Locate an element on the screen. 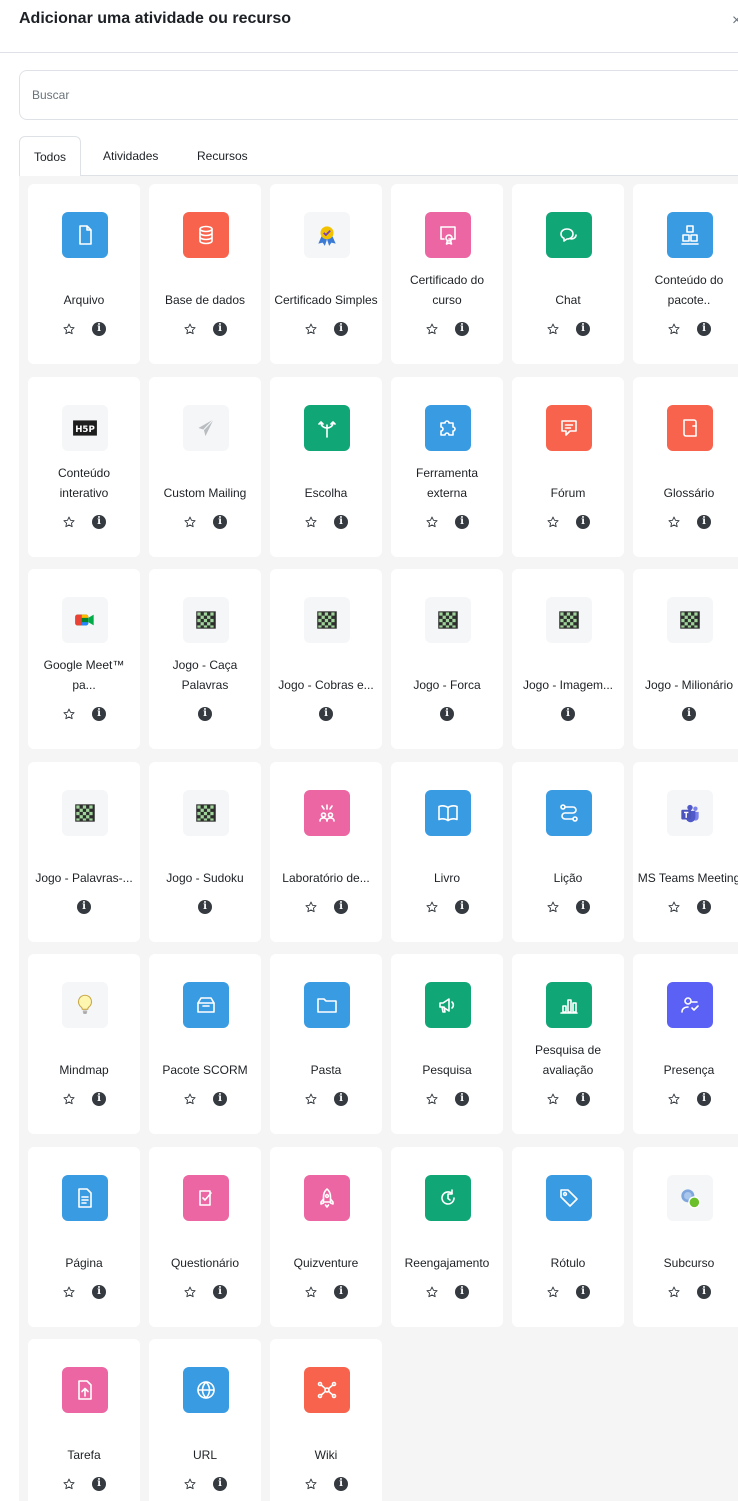 Image resolution: width=738 pixels, height=1501 pixels. activity-card: Chat i is located at coordinates (568, 274).